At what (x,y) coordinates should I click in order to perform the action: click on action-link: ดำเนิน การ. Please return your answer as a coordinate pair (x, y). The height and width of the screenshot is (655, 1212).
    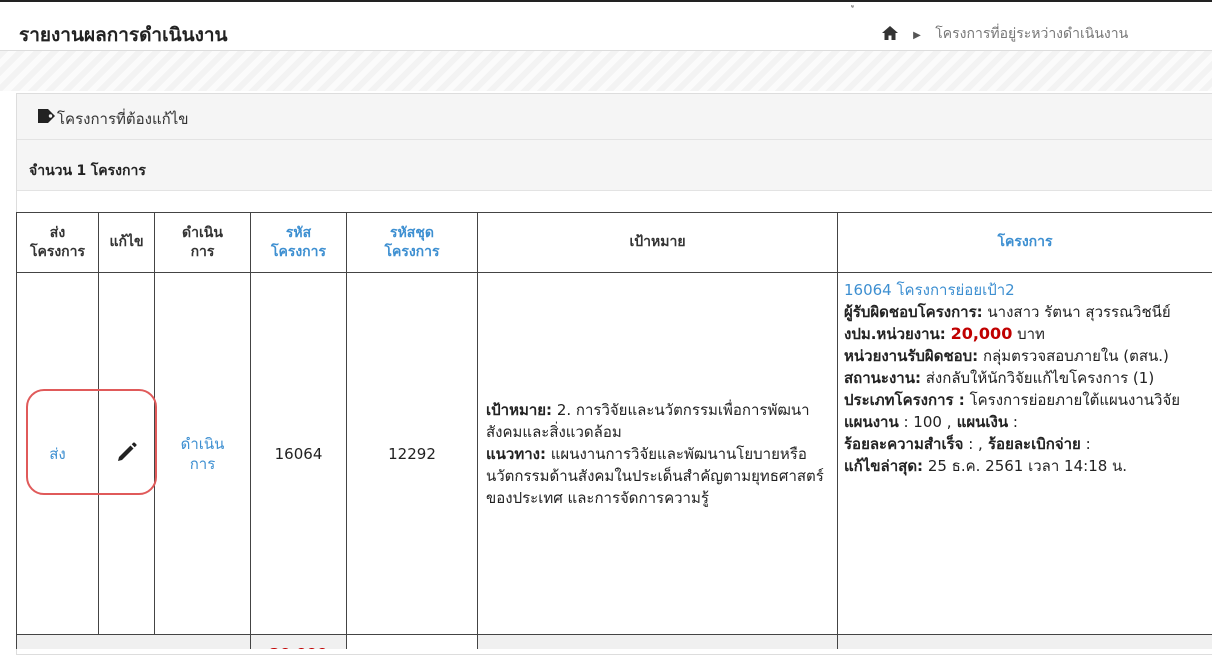
    Looking at the image, I should click on (203, 454).